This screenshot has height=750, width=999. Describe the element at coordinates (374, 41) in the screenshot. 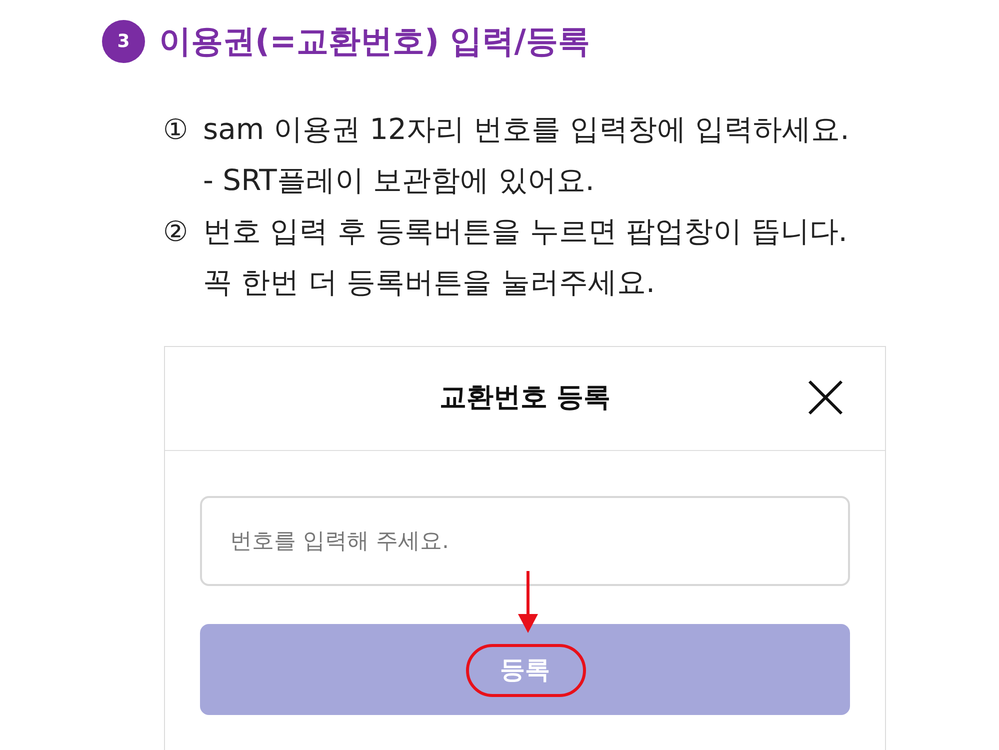

I see `section-title: 이용권(=교환번호) 입력/등록` at that location.